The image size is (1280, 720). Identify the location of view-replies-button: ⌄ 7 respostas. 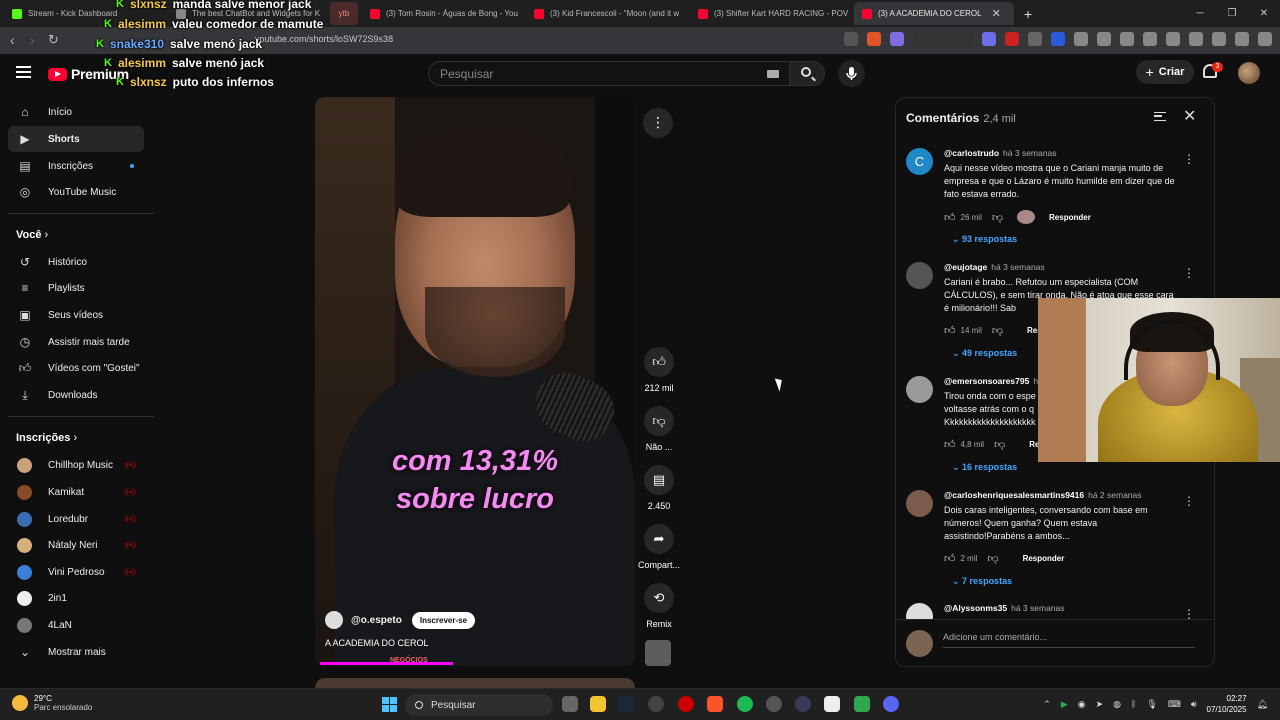
(982, 581).